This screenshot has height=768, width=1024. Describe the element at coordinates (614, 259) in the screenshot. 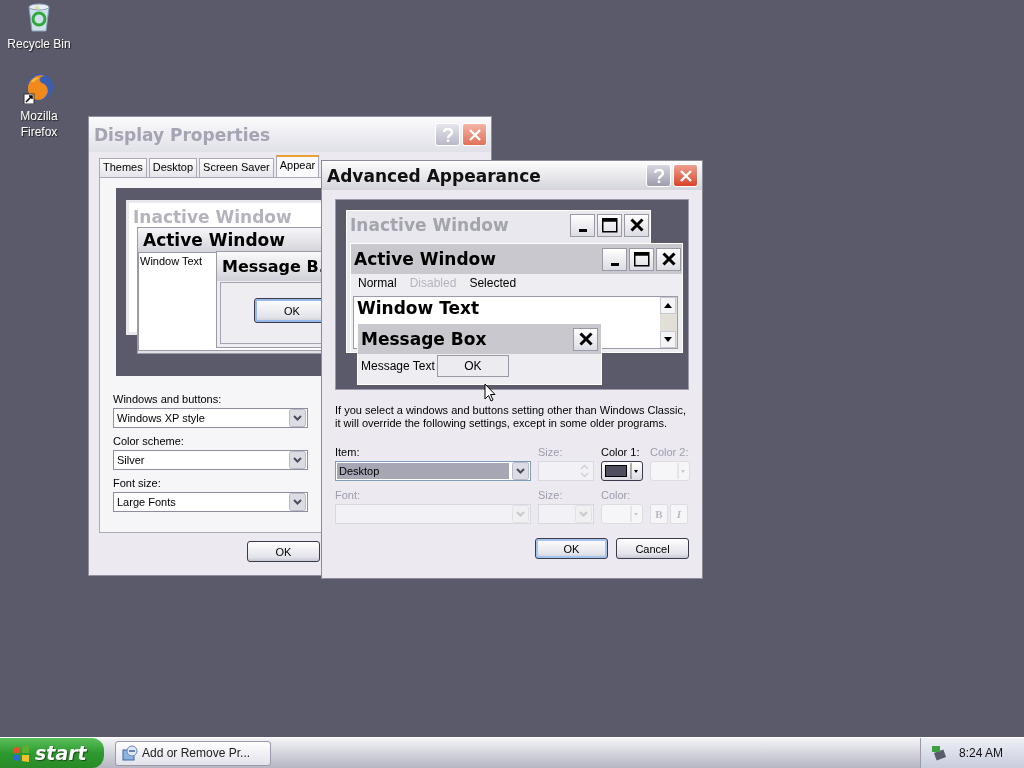

I see `minimize-button` at that location.